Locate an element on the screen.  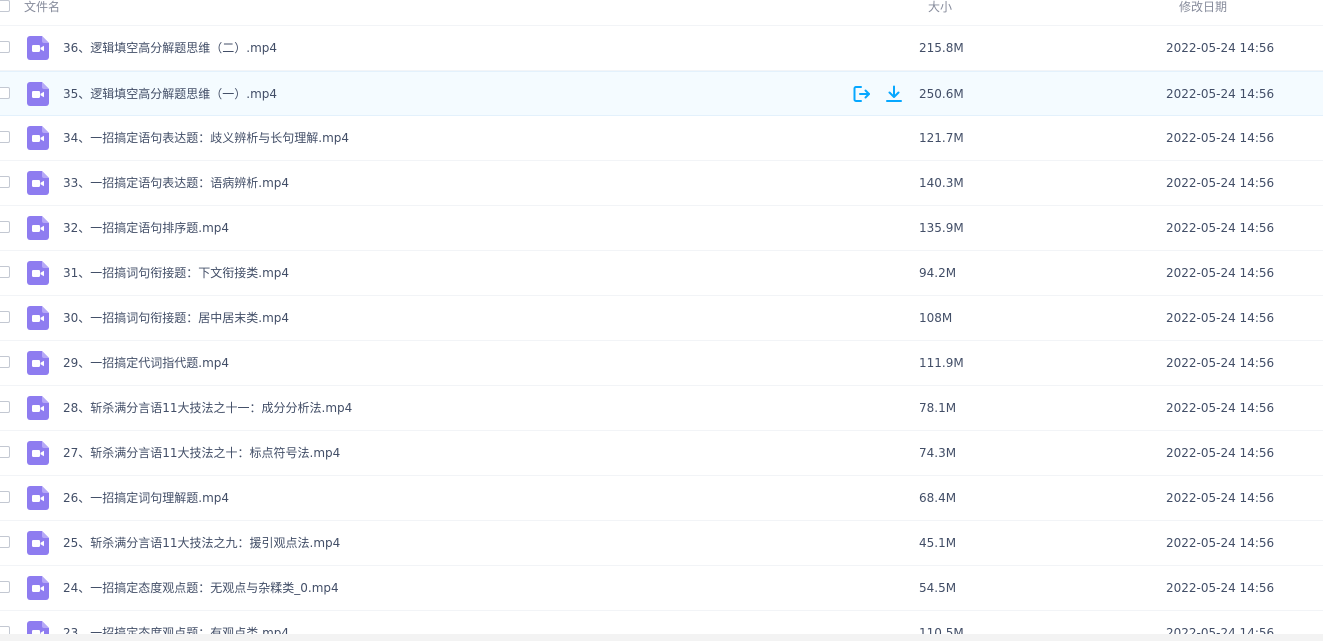
file-name: 26、一招搞定词句理解题.mp4 is located at coordinates (146, 498).